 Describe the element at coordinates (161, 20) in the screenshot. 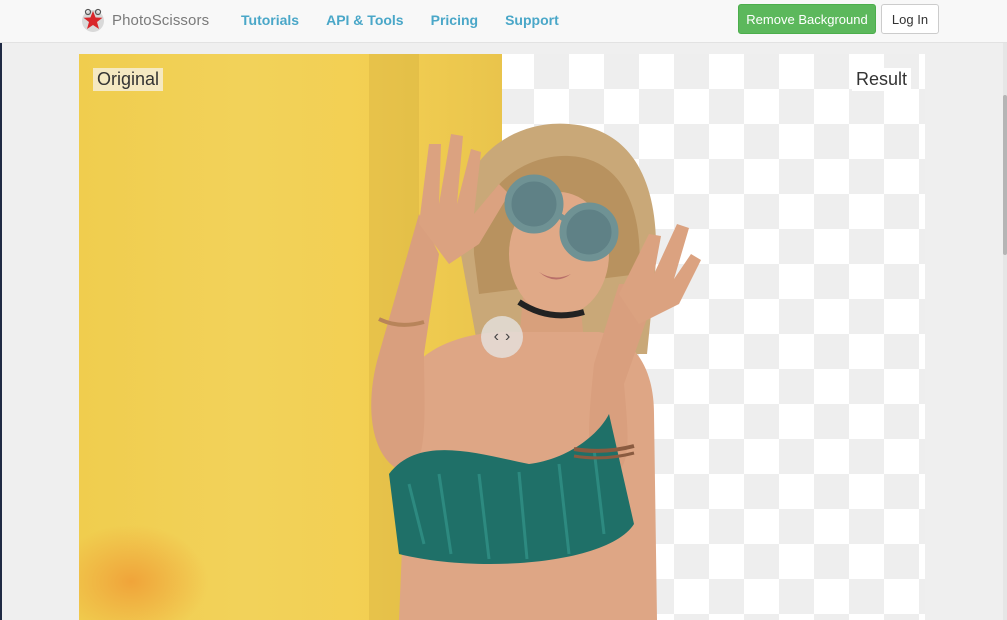

I see `brand-name: PhotoScissors` at that location.